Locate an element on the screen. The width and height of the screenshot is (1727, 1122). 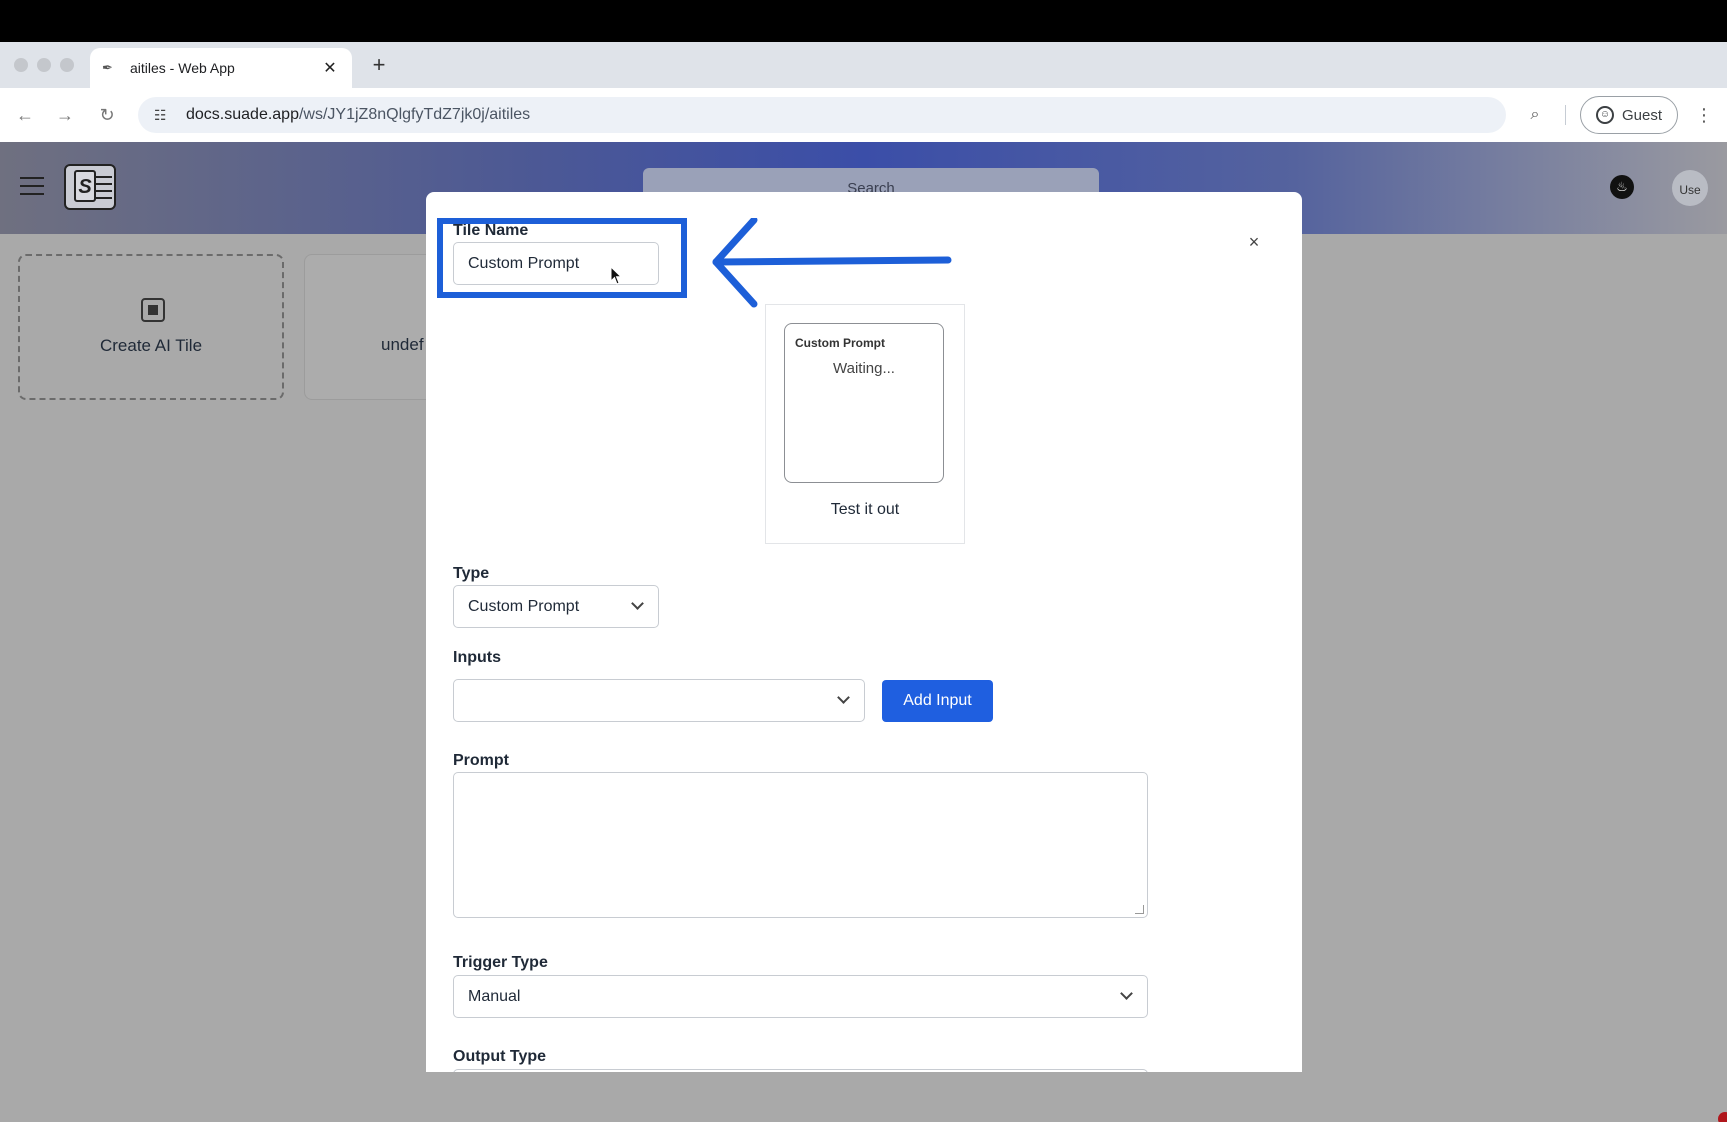
close-icon: × is located at coordinates (1254, 242).